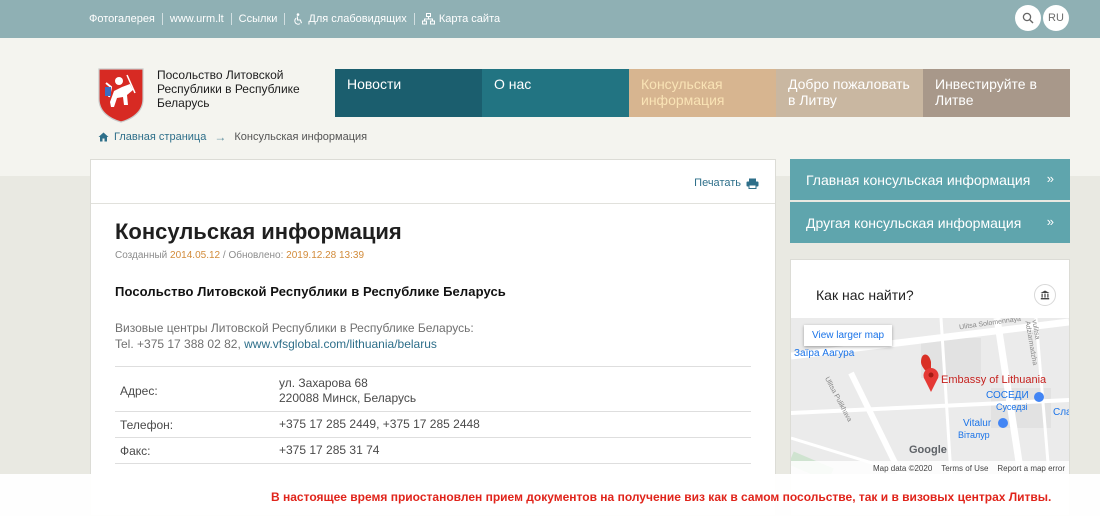  I want to click on top-link-urm: www.urm.lt, so click(197, 19).